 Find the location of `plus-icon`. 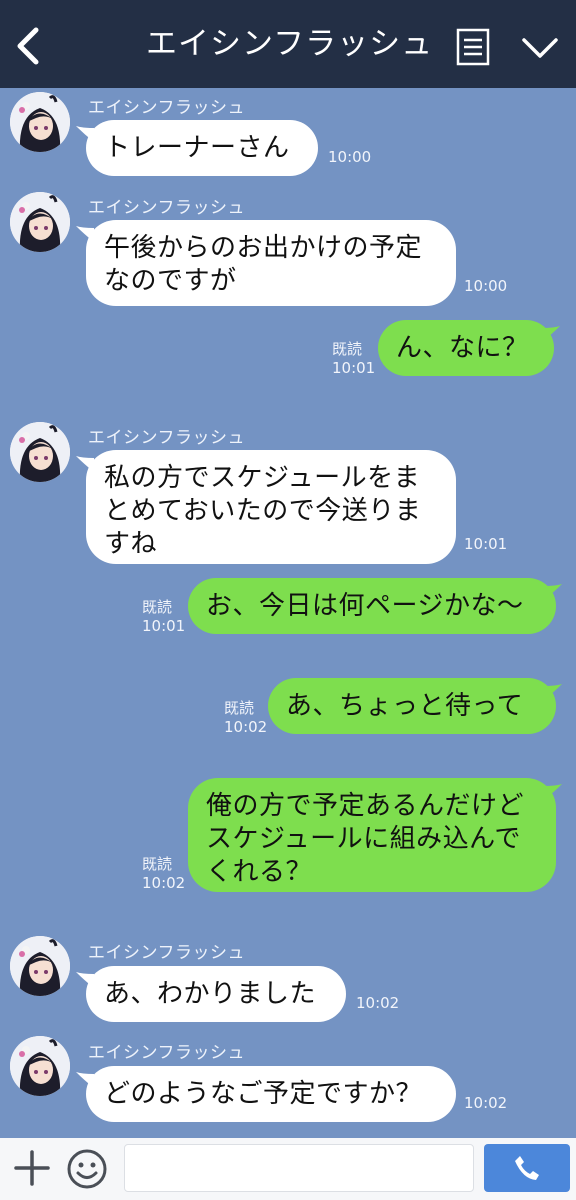

plus-icon is located at coordinates (32, 1168).